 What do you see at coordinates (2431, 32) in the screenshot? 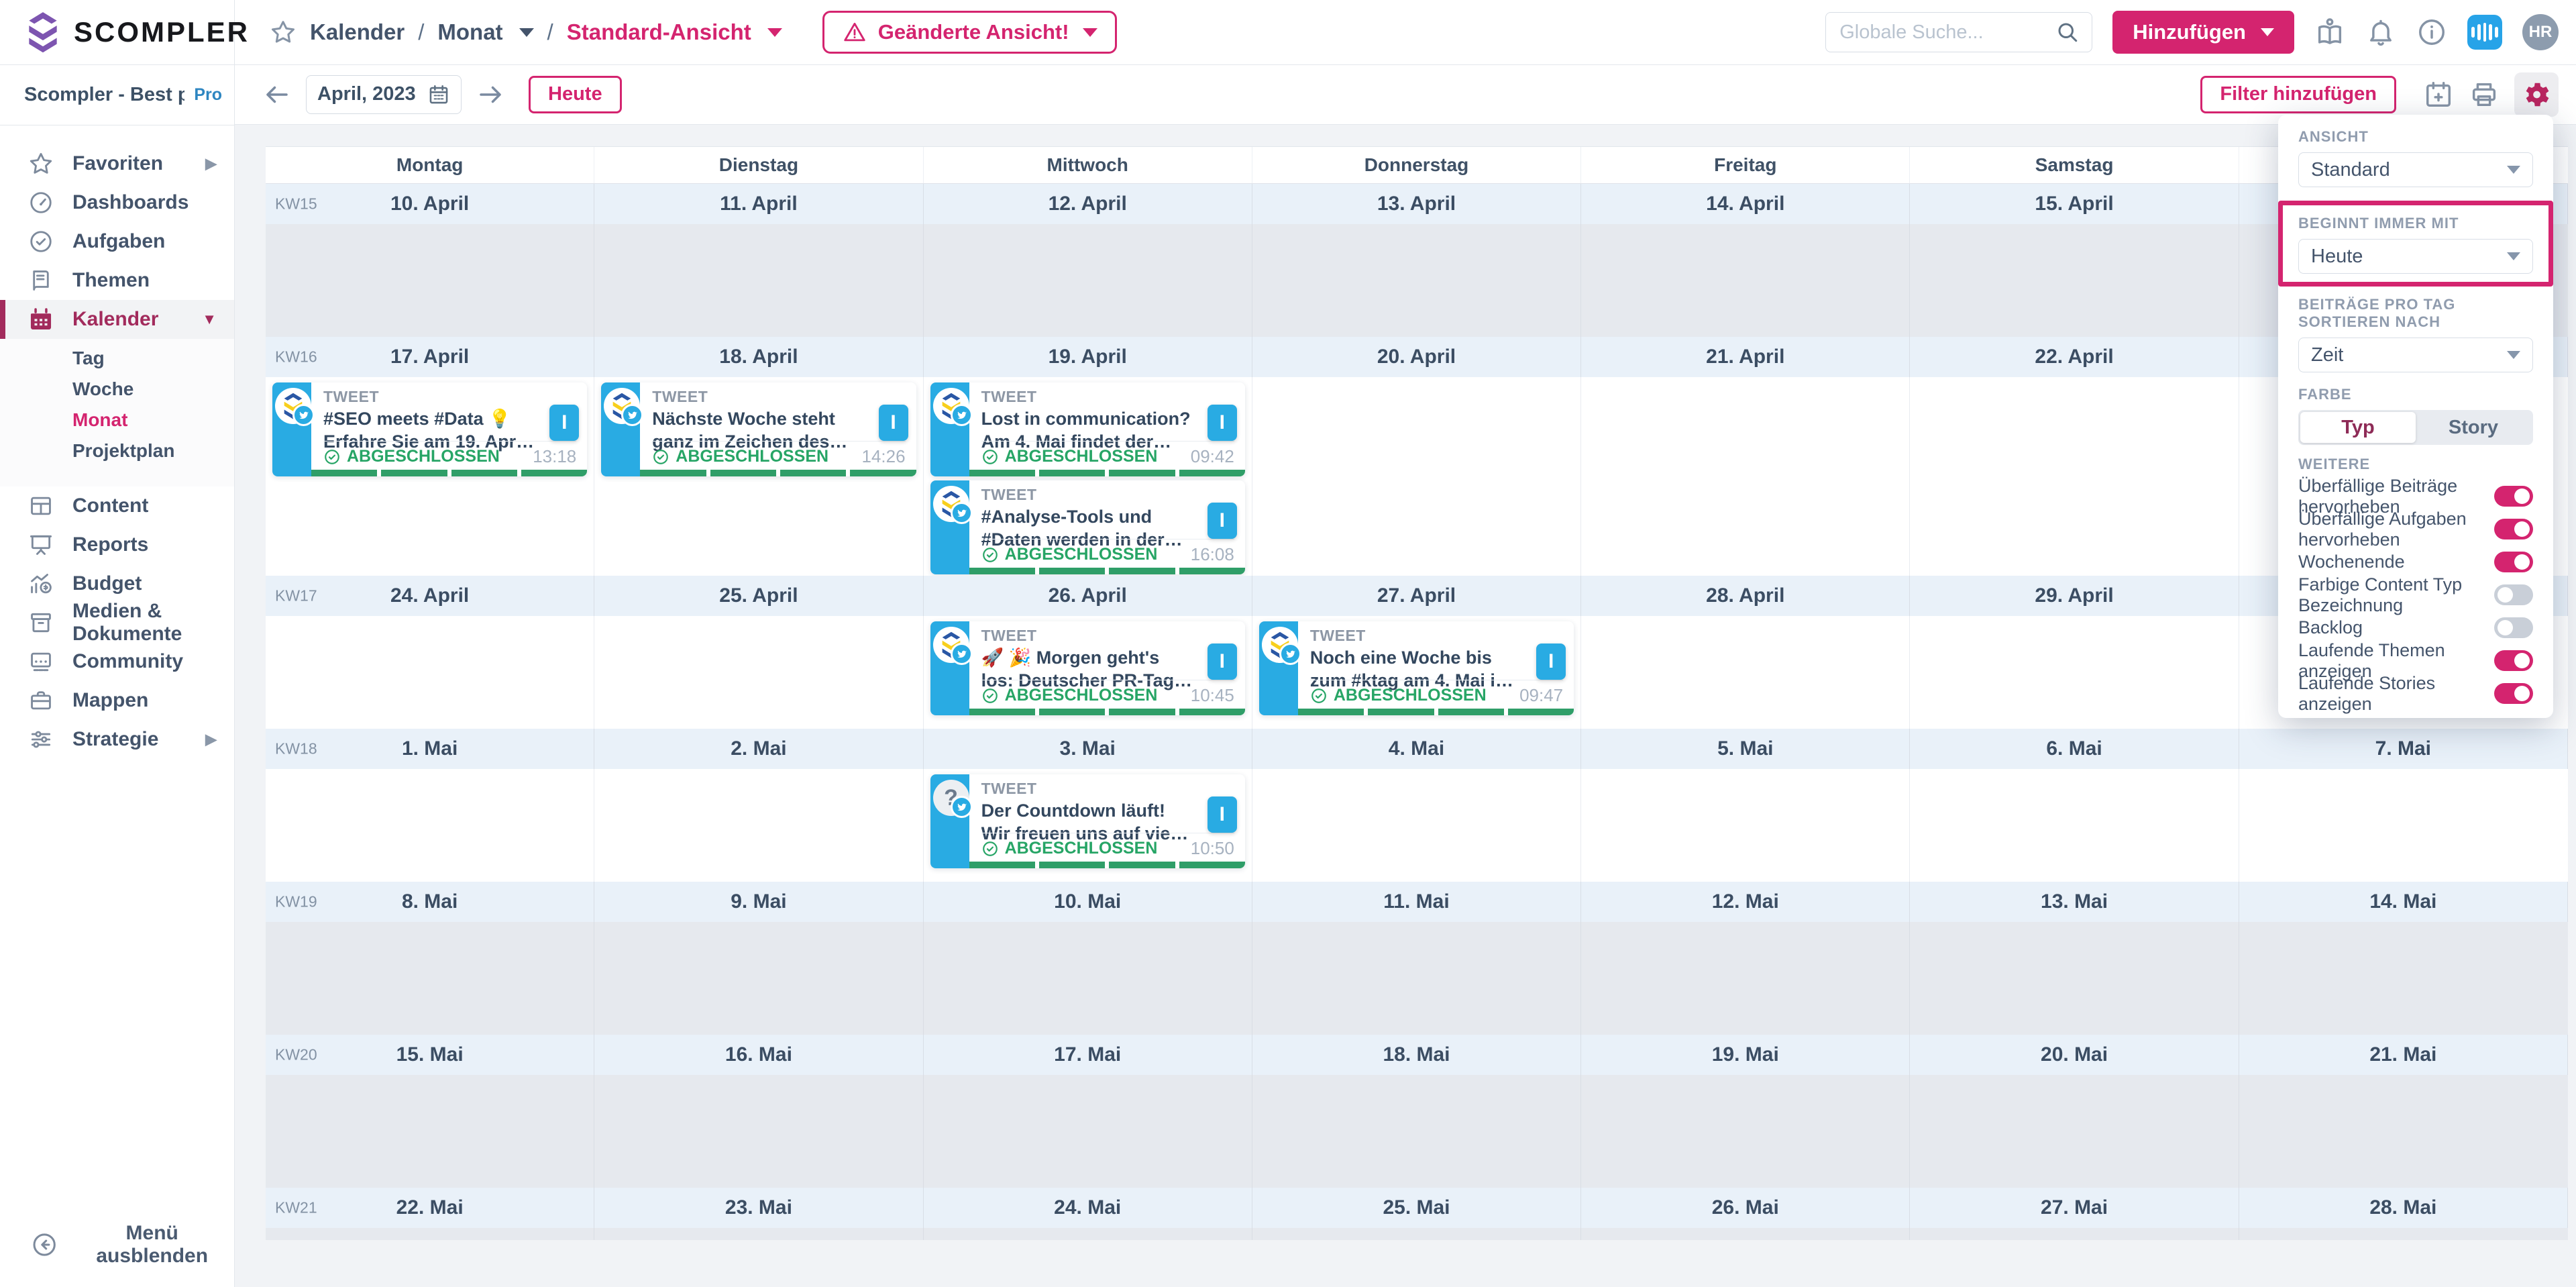
I see `info-button` at bounding box center [2431, 32].